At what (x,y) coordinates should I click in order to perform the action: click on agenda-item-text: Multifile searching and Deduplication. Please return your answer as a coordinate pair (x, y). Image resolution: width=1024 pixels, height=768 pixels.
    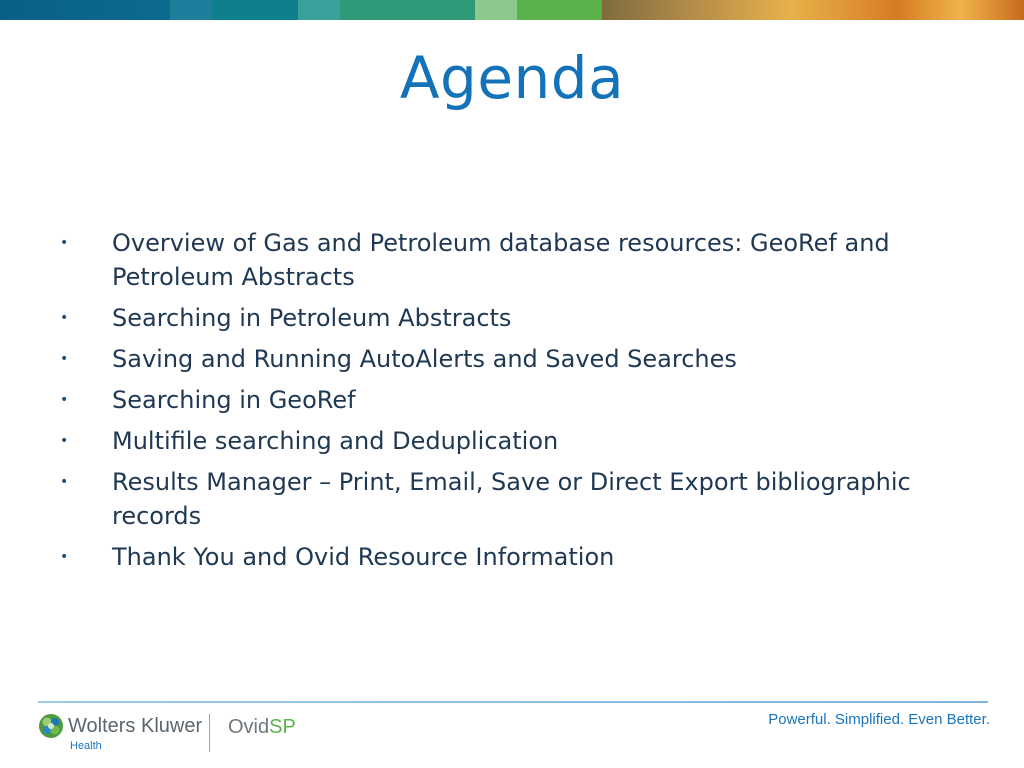
    Looking at the image, I should click on (335, 441).